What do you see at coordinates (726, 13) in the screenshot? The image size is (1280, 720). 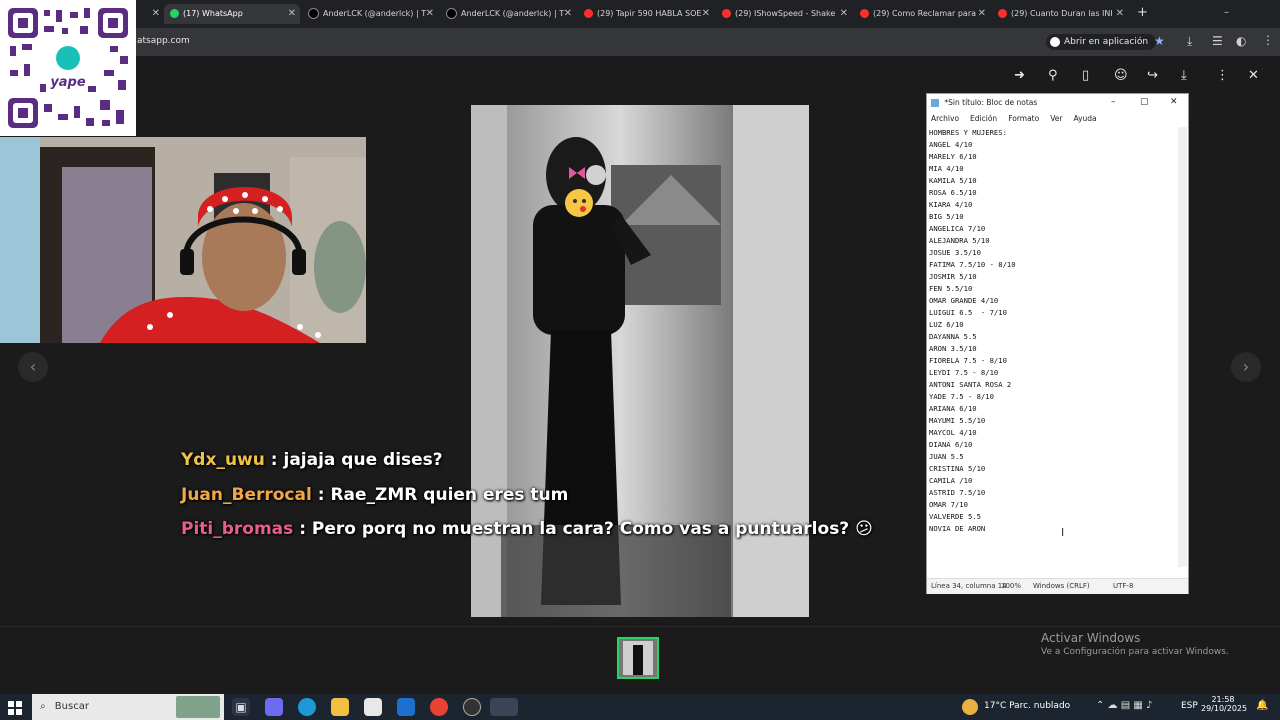 I see `youtube-icon` at bounding box center [726, 13].